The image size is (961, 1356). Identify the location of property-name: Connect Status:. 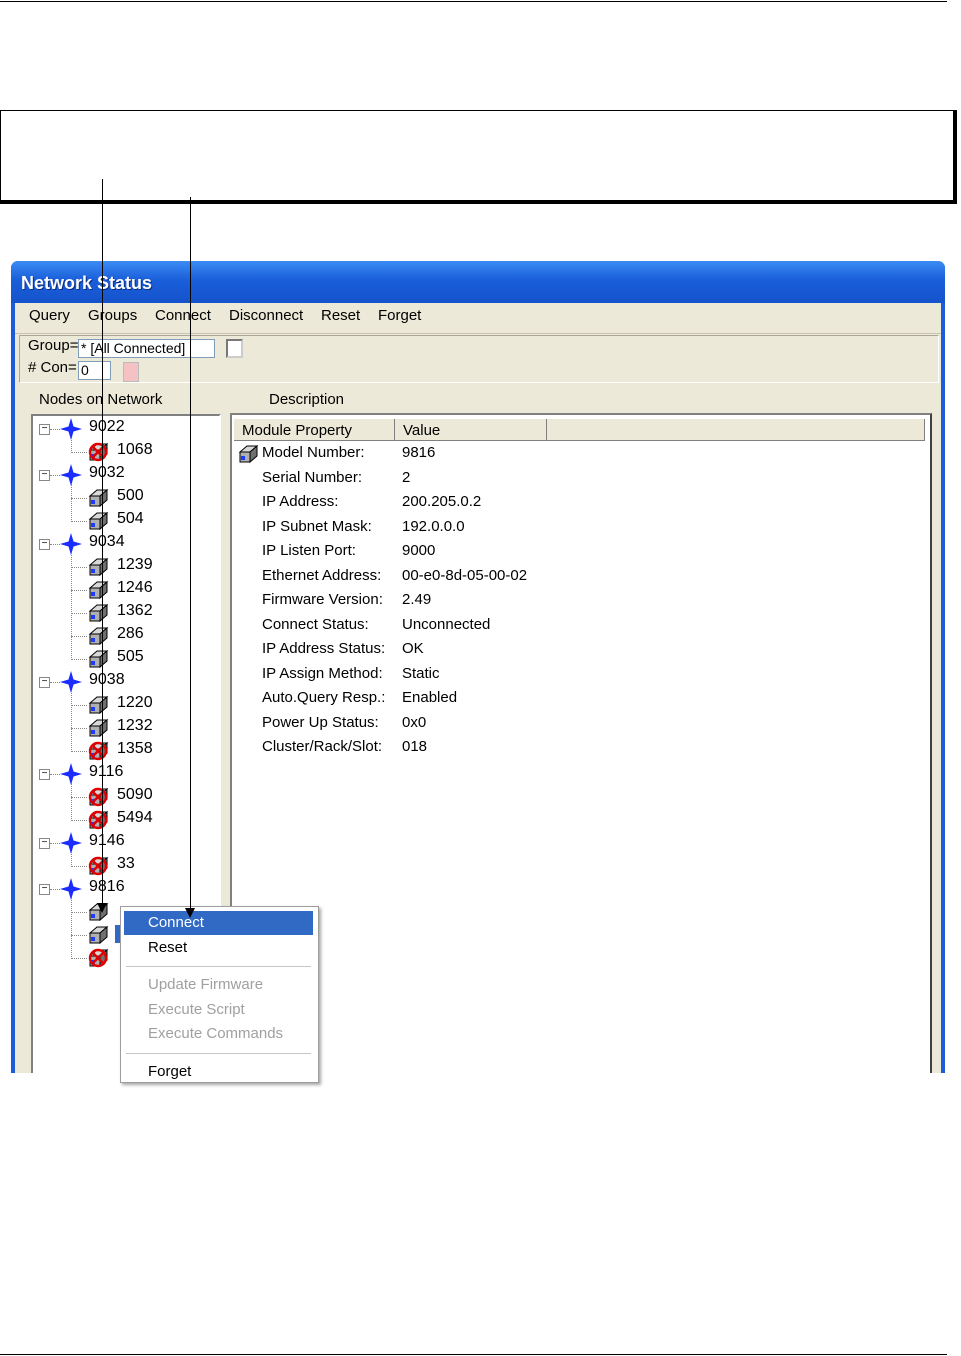
(315, 624).